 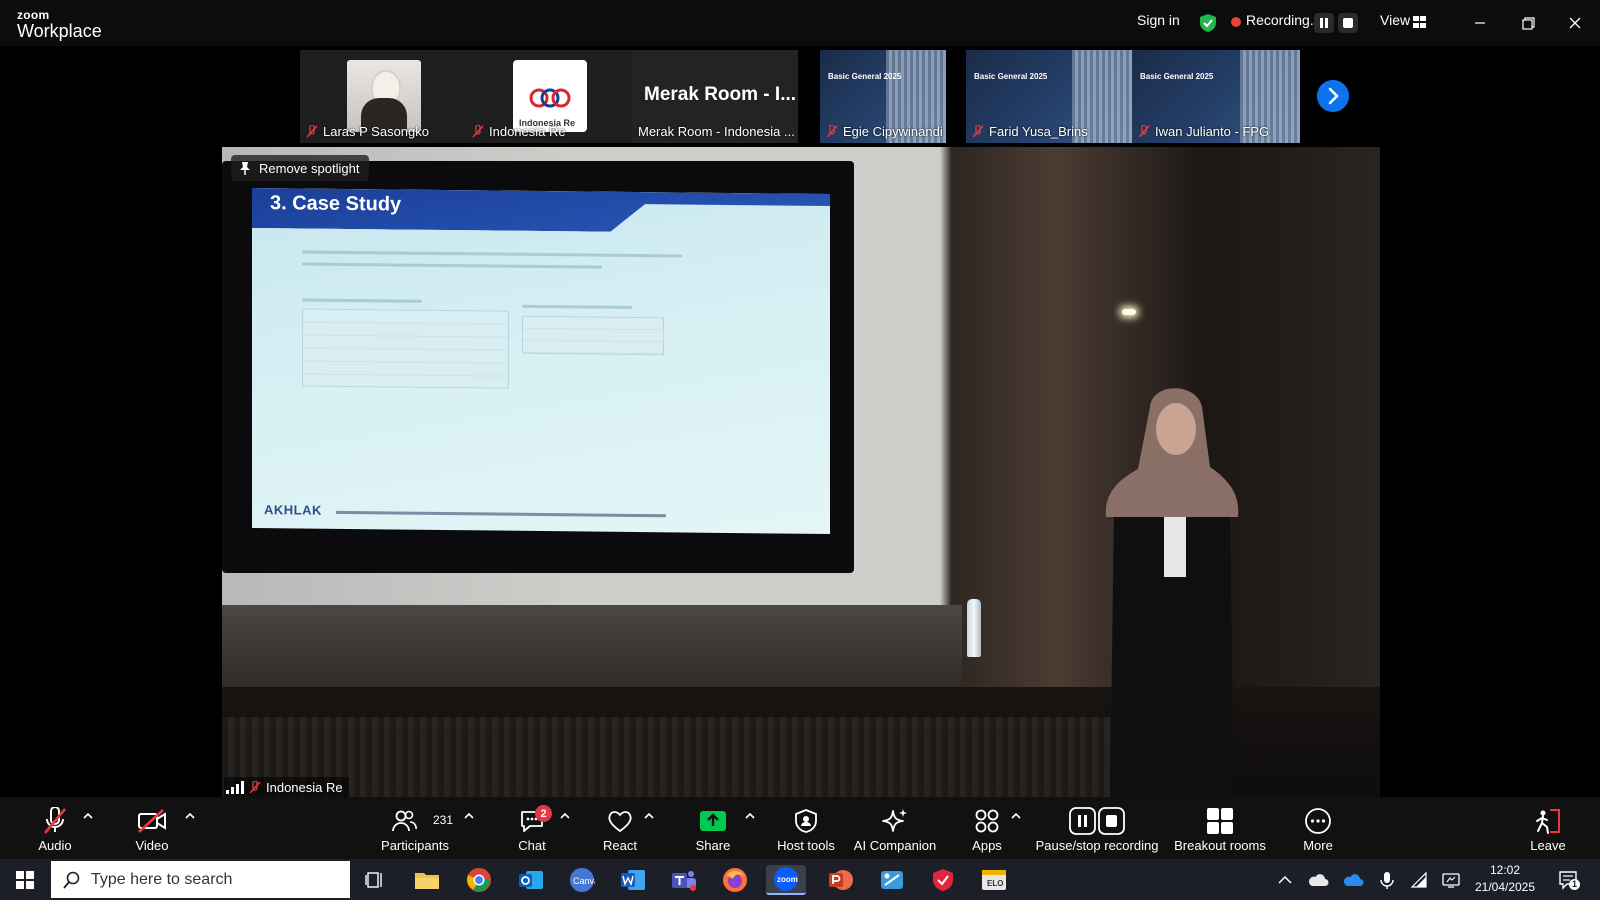 What do you see at coordinates (1451, 880) in the screenshot?
I see `display-icon` at bounding box center [1451, 880].